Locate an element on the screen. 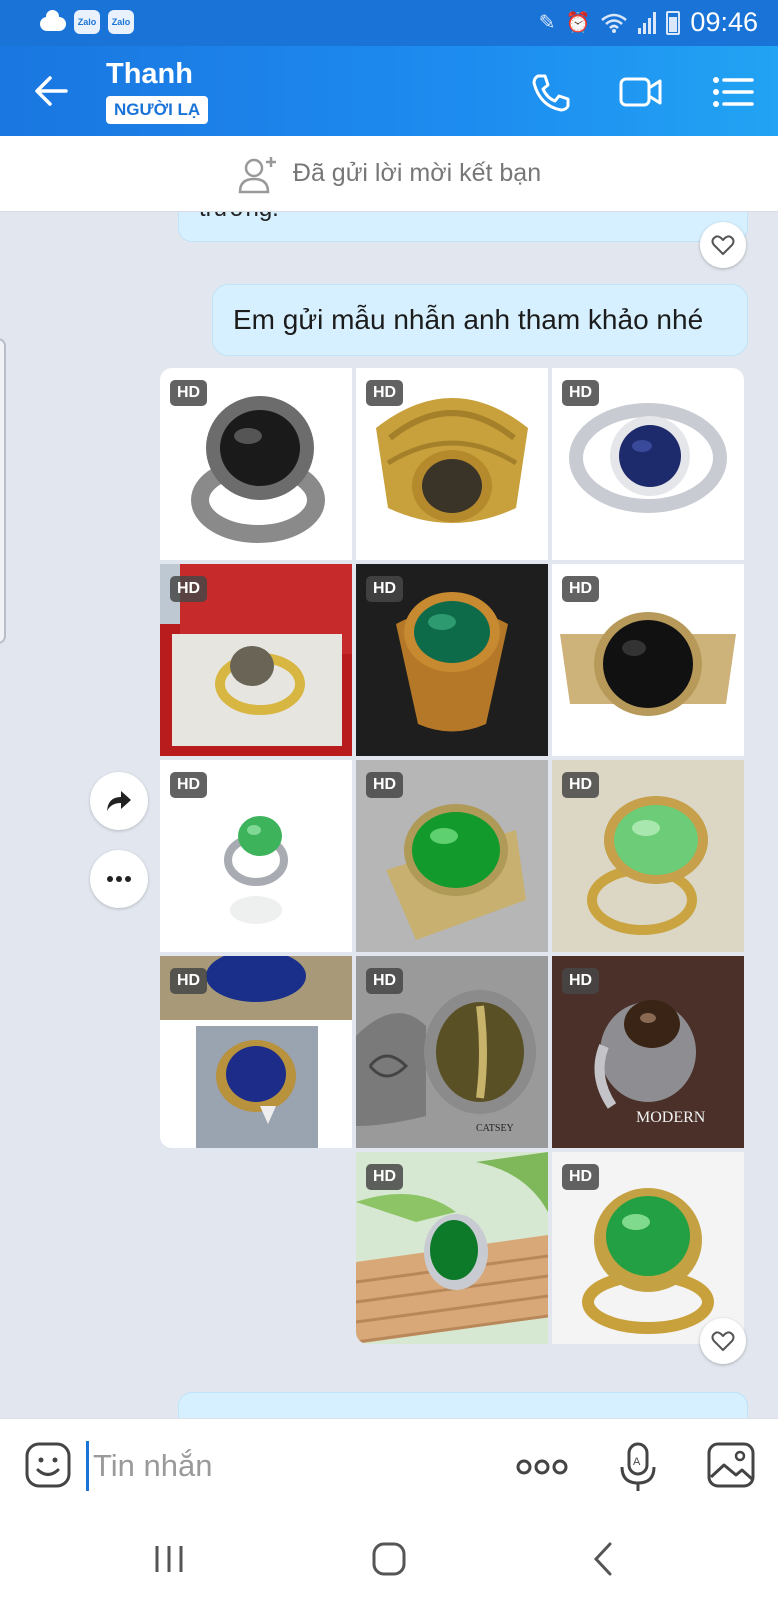 This screenshot has width=778, height=1600. svg-text: A is located at coordinates (637, 1462).